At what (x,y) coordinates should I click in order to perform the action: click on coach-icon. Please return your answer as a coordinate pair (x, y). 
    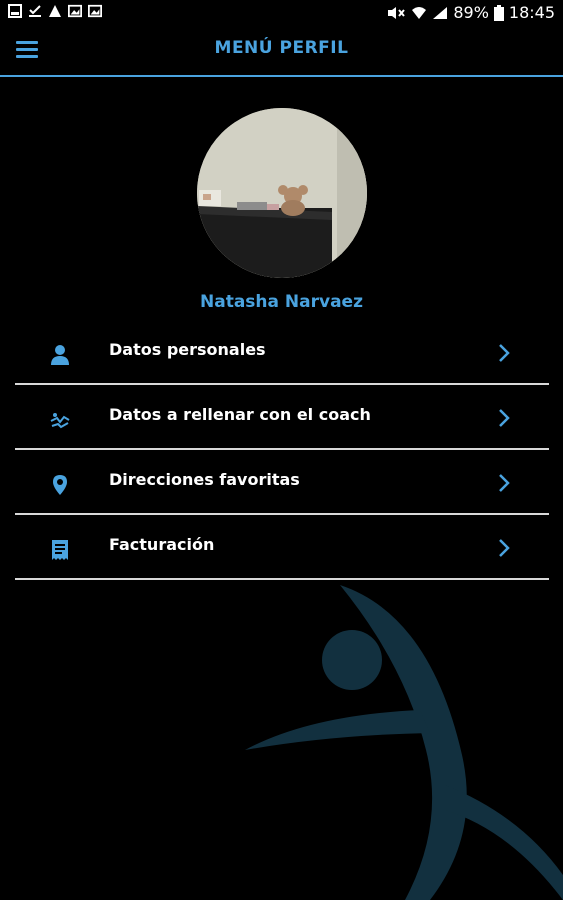
    Looking at the image, I should click on (60, 421).